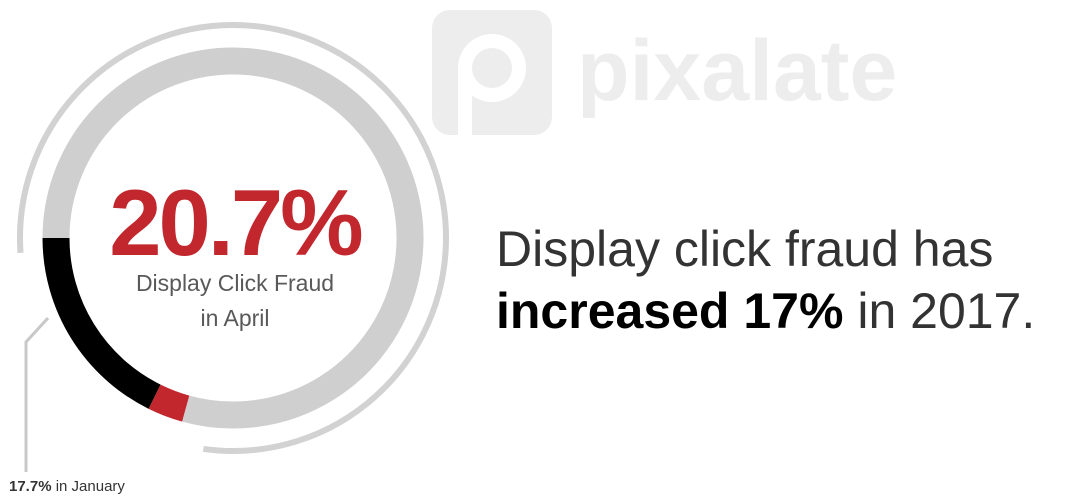 This screenshot has height=503, width=1066. Describe the element at coordinates (236, 222) in the screenshot. I see `center-value: 20.7%` at that location.